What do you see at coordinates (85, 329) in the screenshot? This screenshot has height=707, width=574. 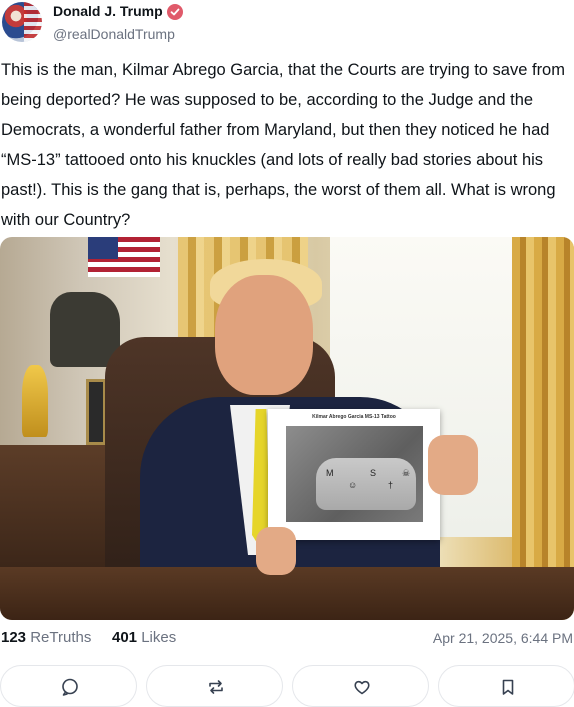 I see `statue` at bounding box center [85, 329].